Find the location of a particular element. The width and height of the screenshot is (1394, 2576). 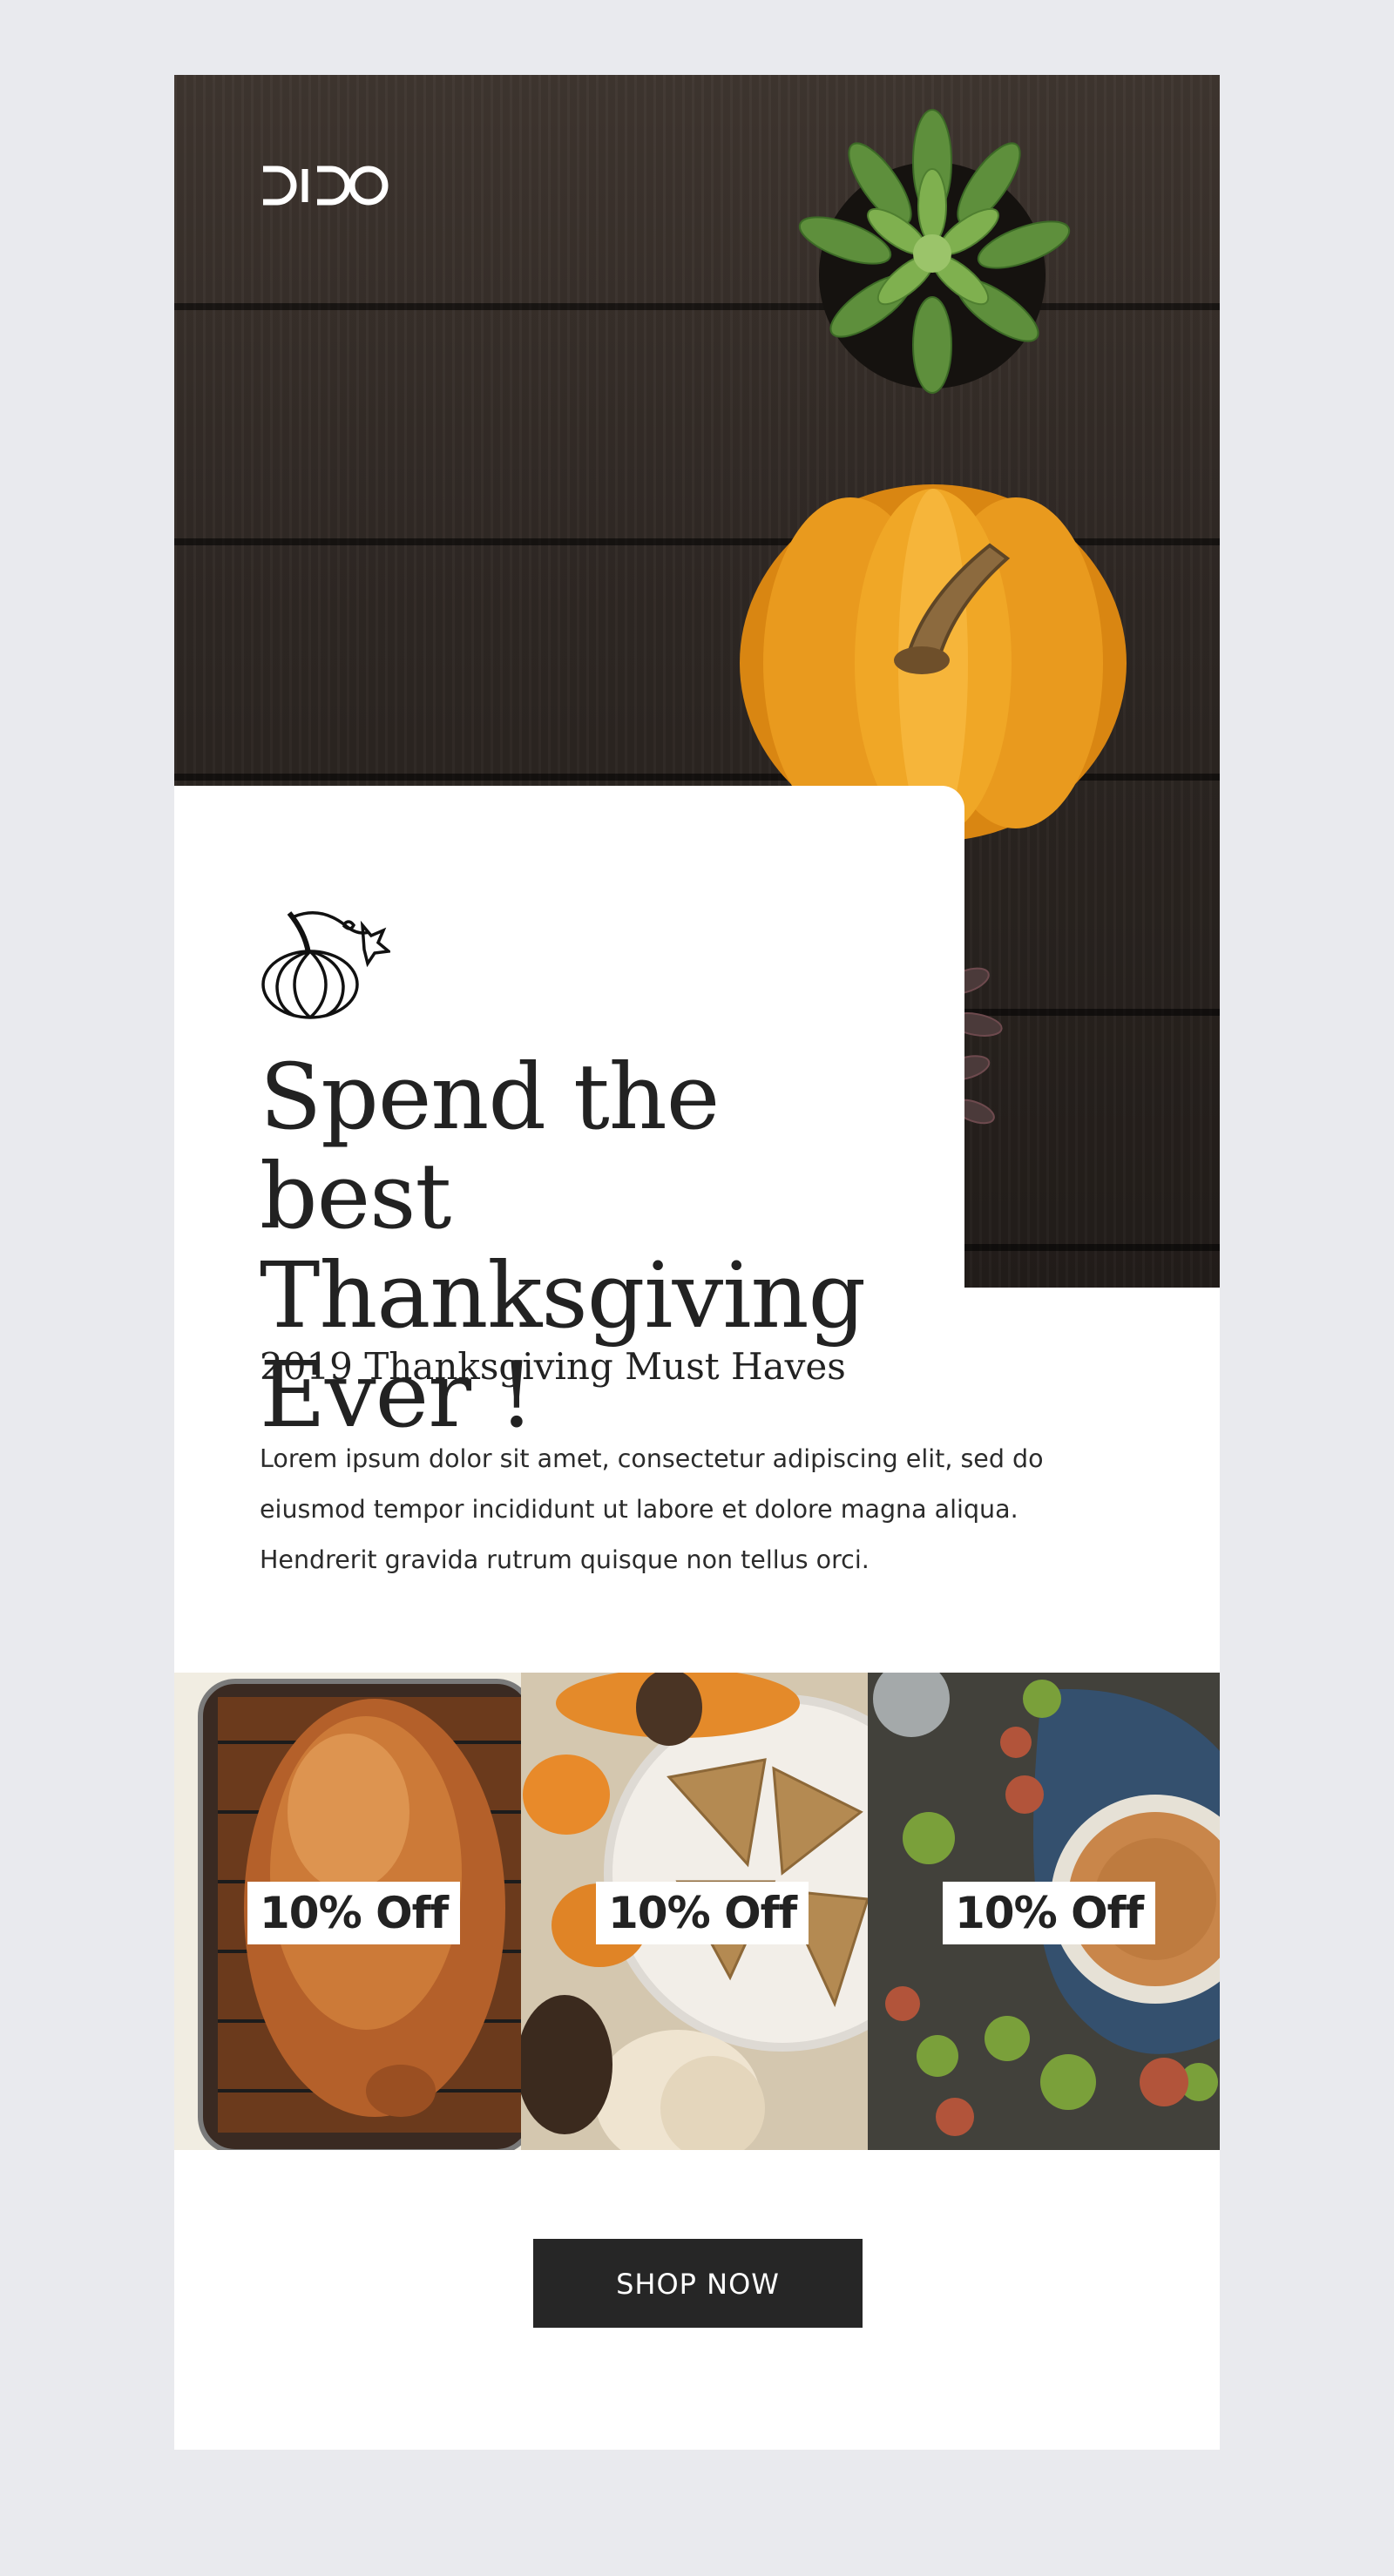

product-tile-pie: 10% Off is located at coordinates (1044, 1911).